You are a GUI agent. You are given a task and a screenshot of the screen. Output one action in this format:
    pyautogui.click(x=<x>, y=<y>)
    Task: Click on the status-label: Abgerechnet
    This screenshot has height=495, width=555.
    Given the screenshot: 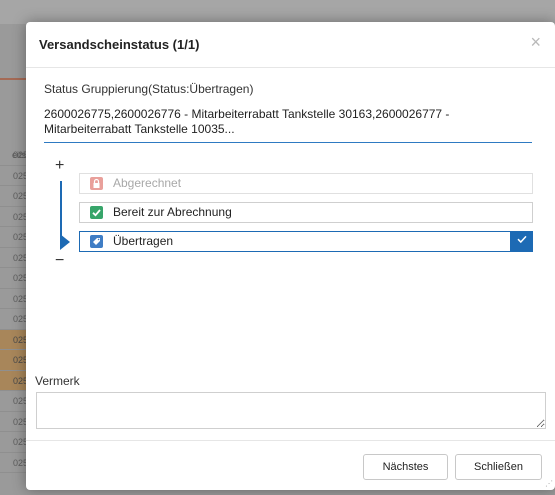 What is the action you would take?
    pyautogui.click(x=147, y=183)
    